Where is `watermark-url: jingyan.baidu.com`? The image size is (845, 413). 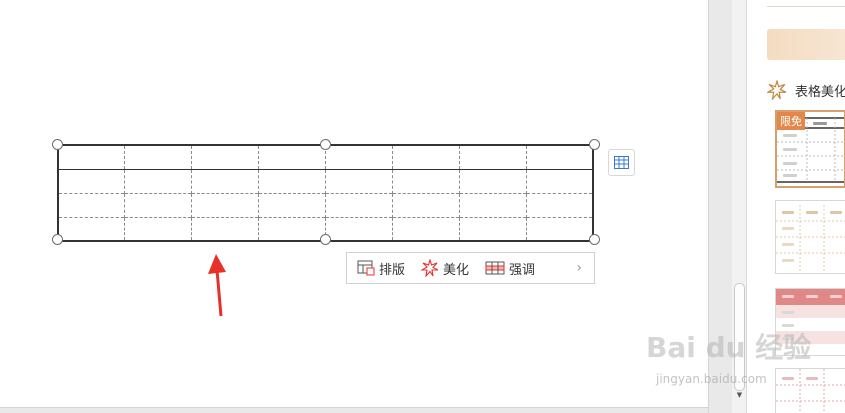 watermark-url: jingyan.baidu.com is located at coordinates (711, 379).